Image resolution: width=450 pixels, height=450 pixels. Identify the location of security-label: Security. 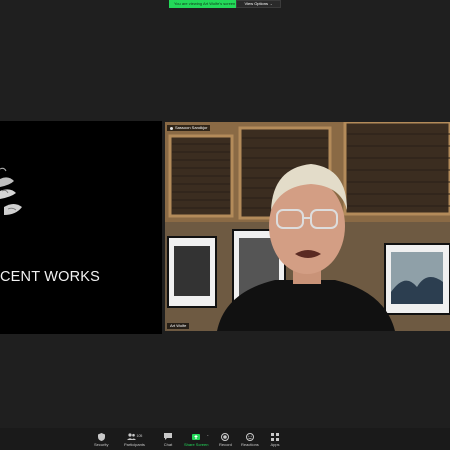
(101, 444).